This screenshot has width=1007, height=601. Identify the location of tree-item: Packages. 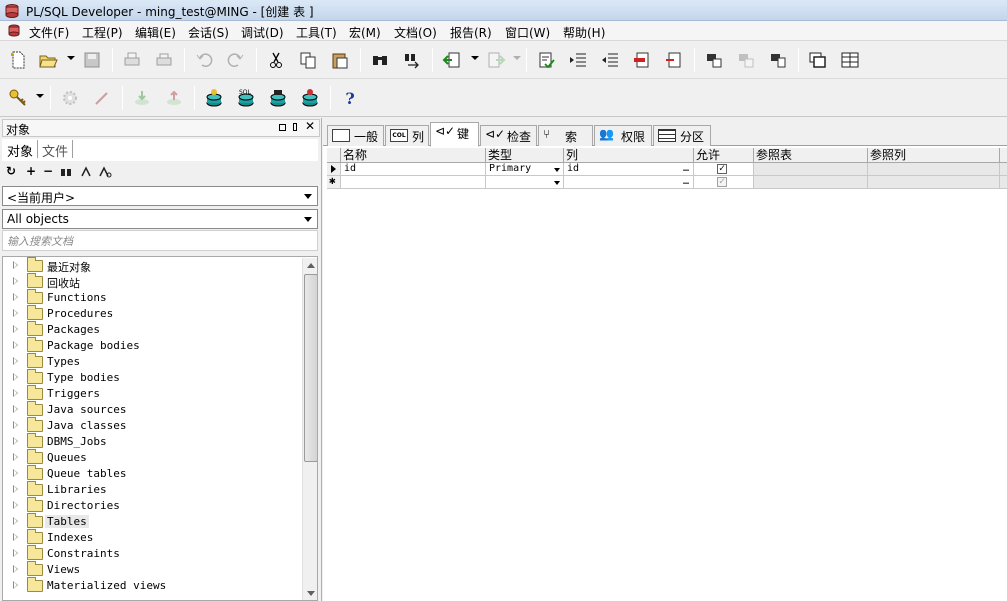
(153, 329).